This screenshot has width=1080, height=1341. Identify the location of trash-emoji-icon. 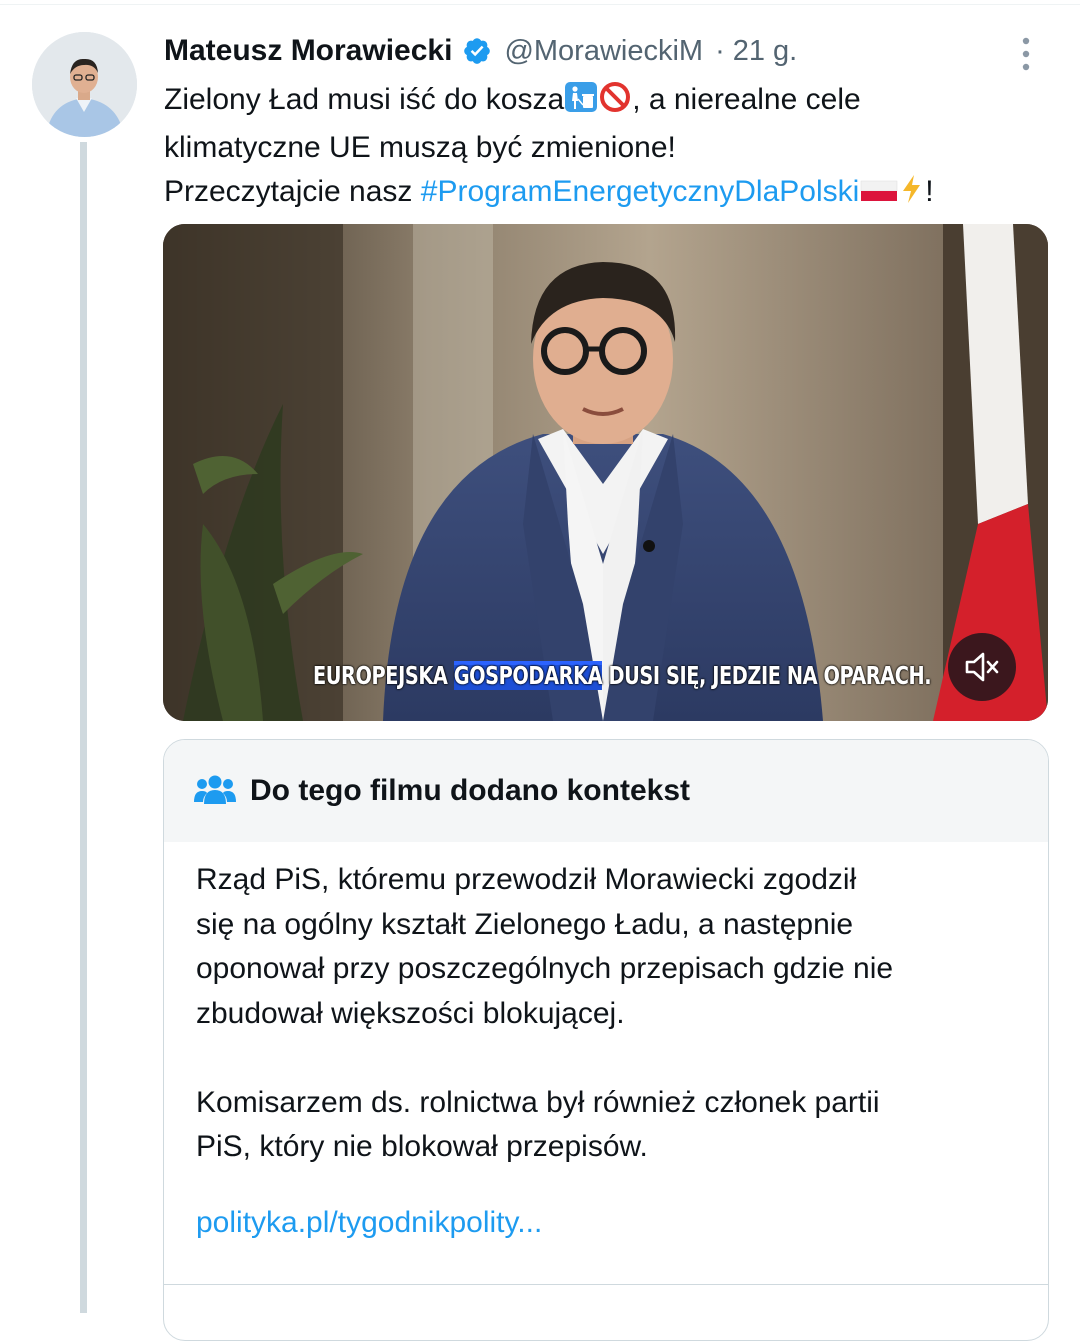
(581, 103).